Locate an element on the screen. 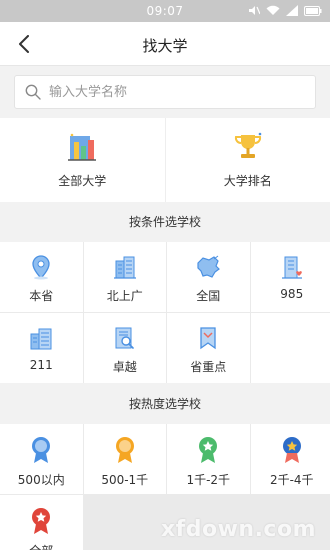 The height and width of the screenshot is (550, 330). popularity-1k-2k-button: 1千-2千 is located at coordinates (208, 459).